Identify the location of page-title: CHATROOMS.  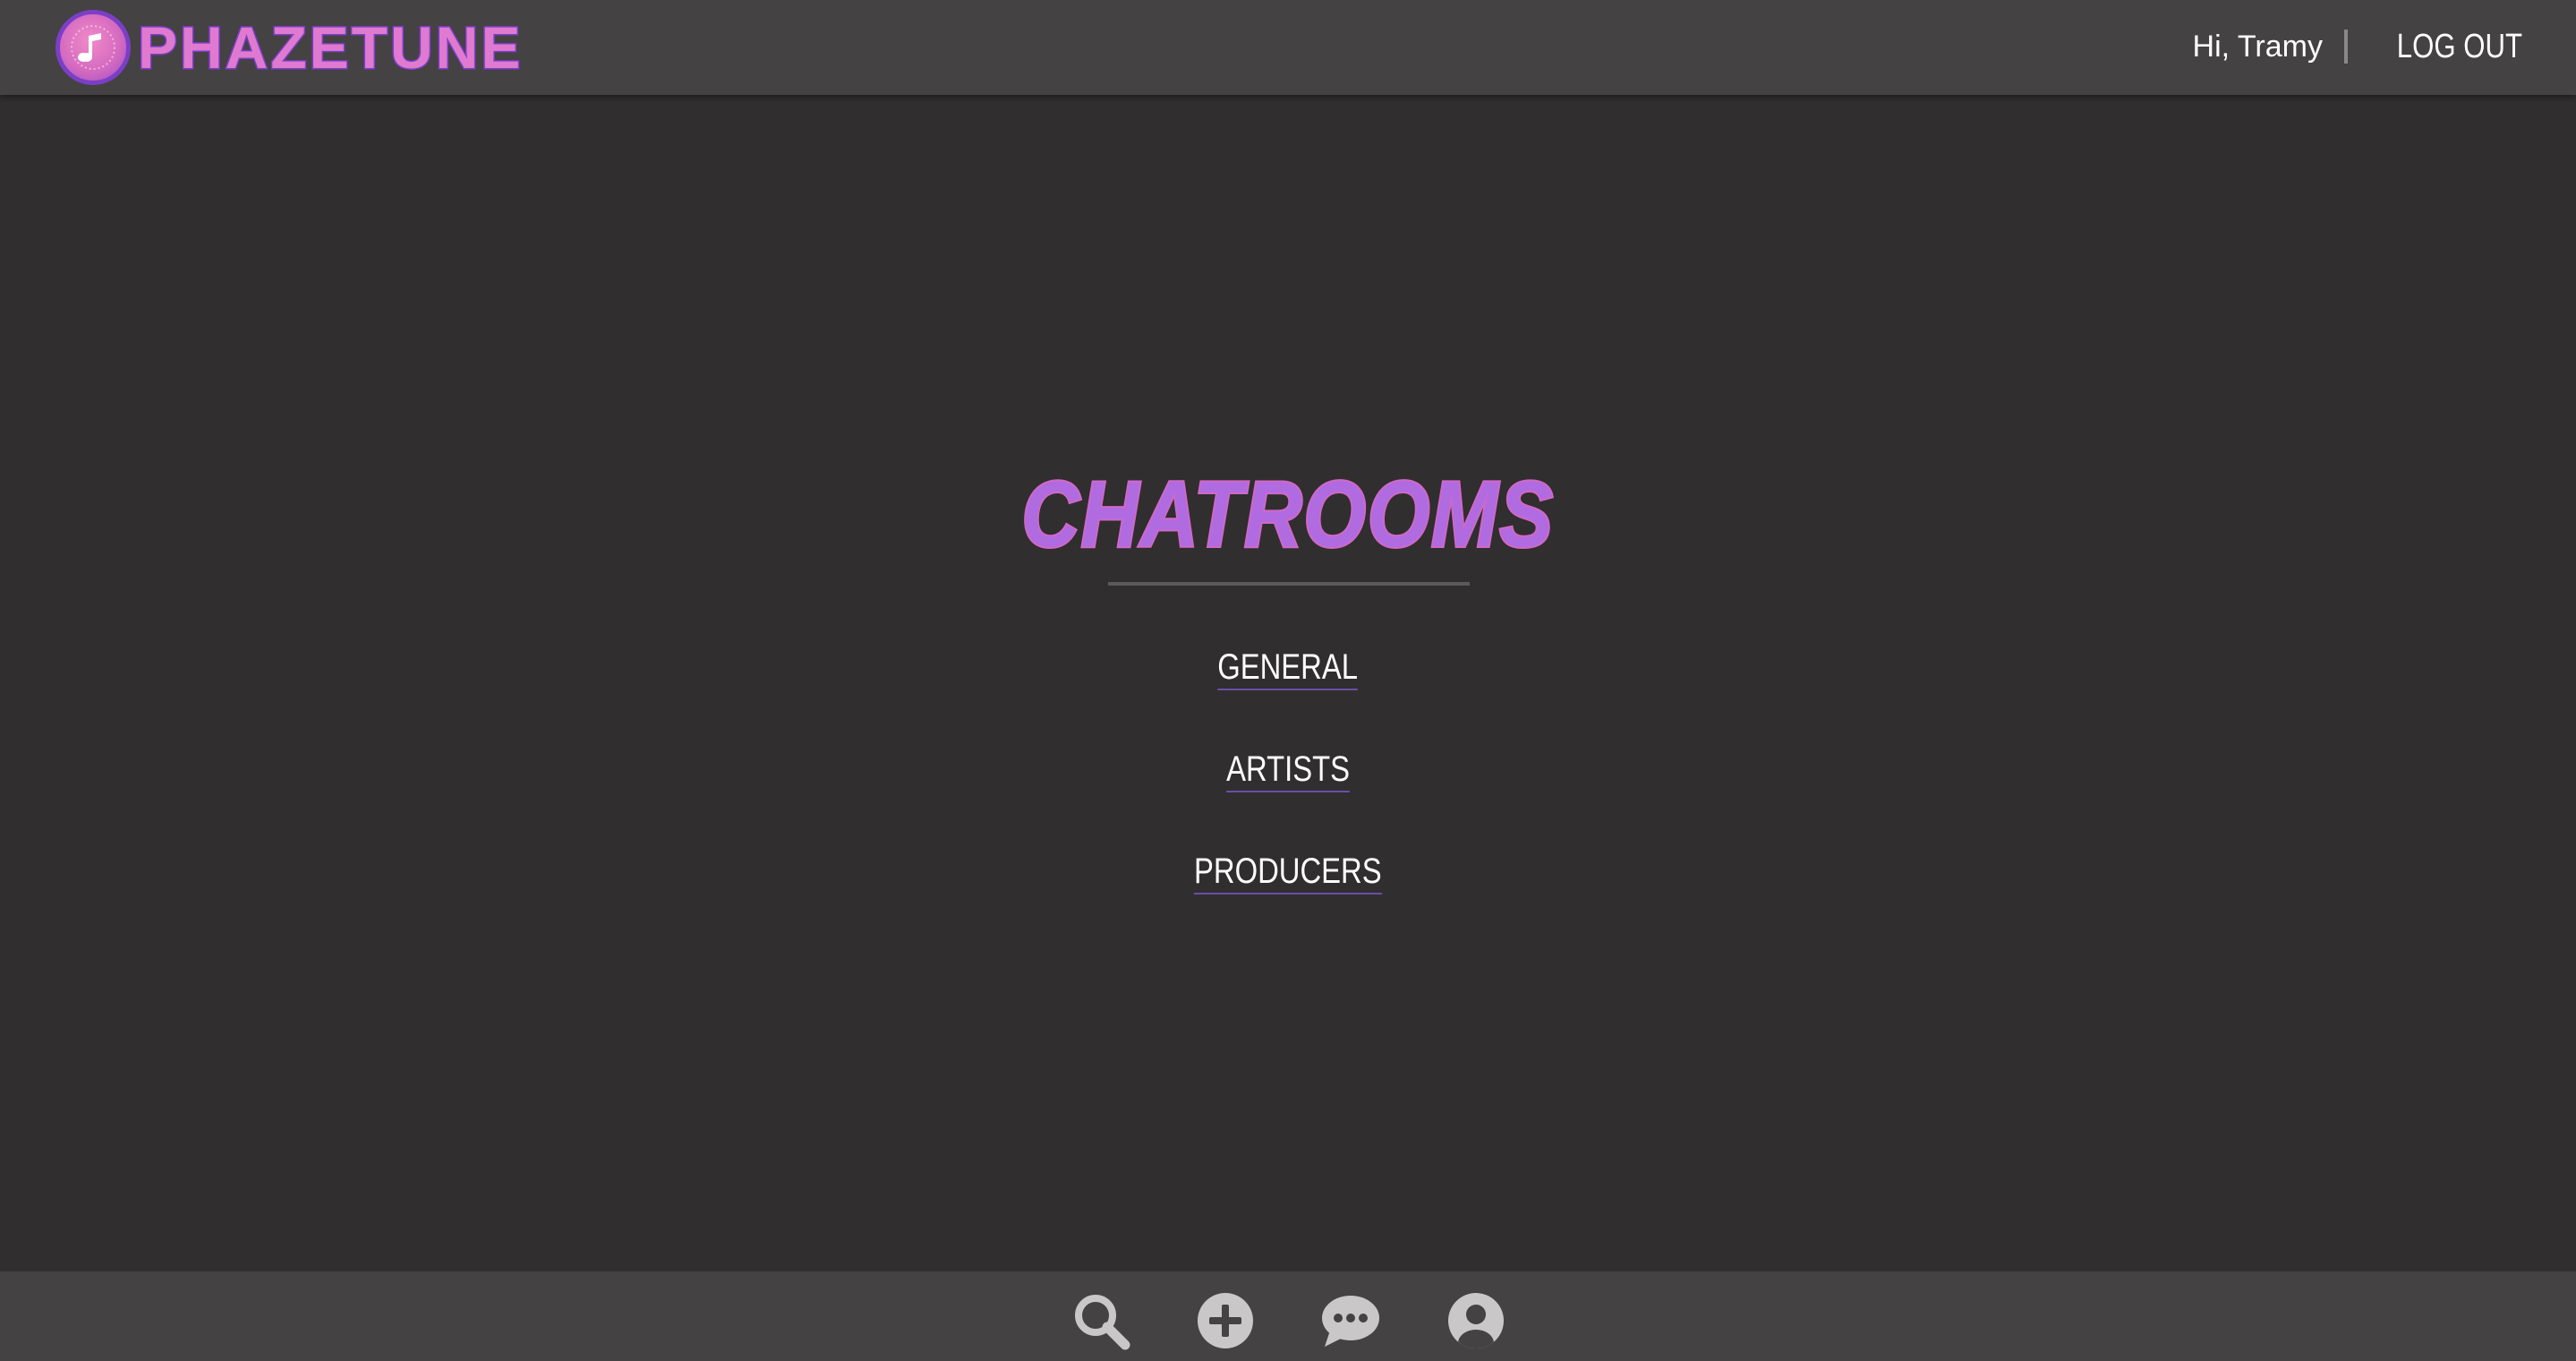
(1288, 515).